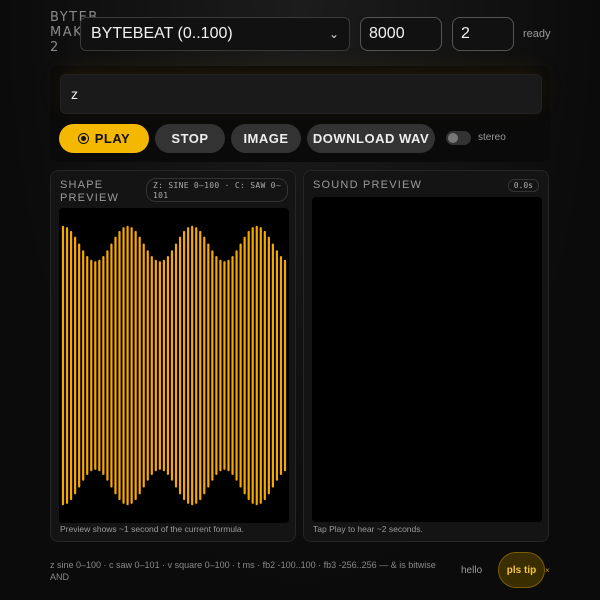 Image resolution: width=600 pixels, height=600 pixels. I want to click on preset-select: BYTEBEAT (0..100) ⌄, so click(215, 34).